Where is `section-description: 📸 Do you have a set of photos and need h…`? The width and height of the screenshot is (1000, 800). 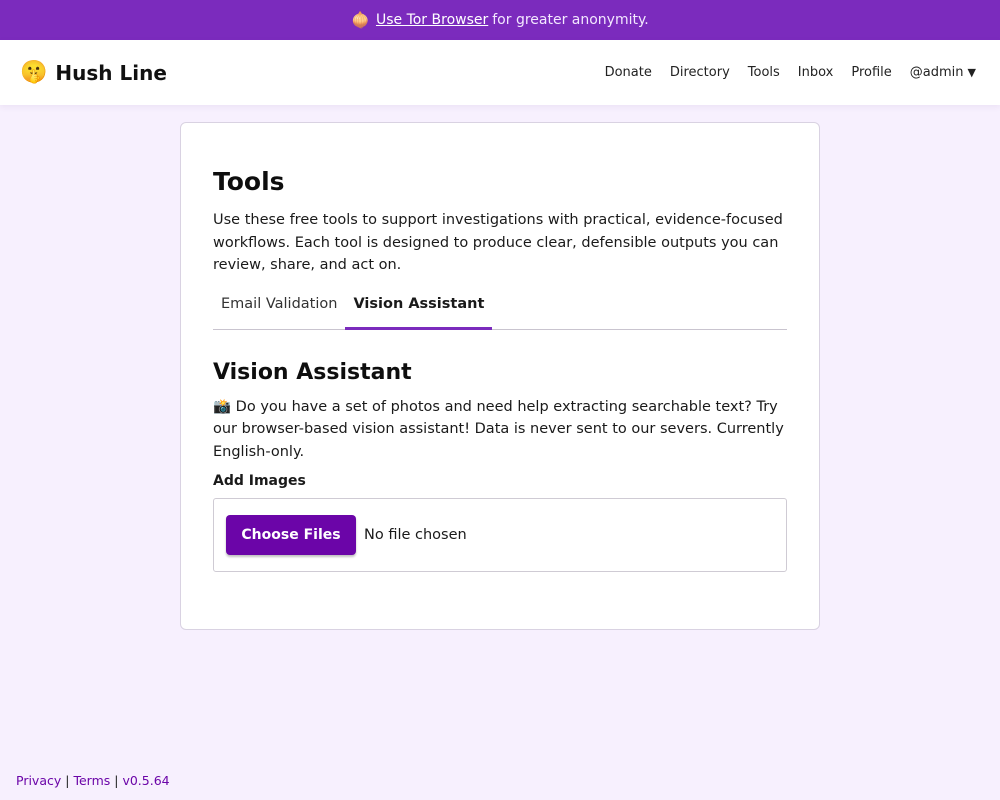
section-description: 📸 Do you have a set of photos and need h… is located at coordinates (500, 430).